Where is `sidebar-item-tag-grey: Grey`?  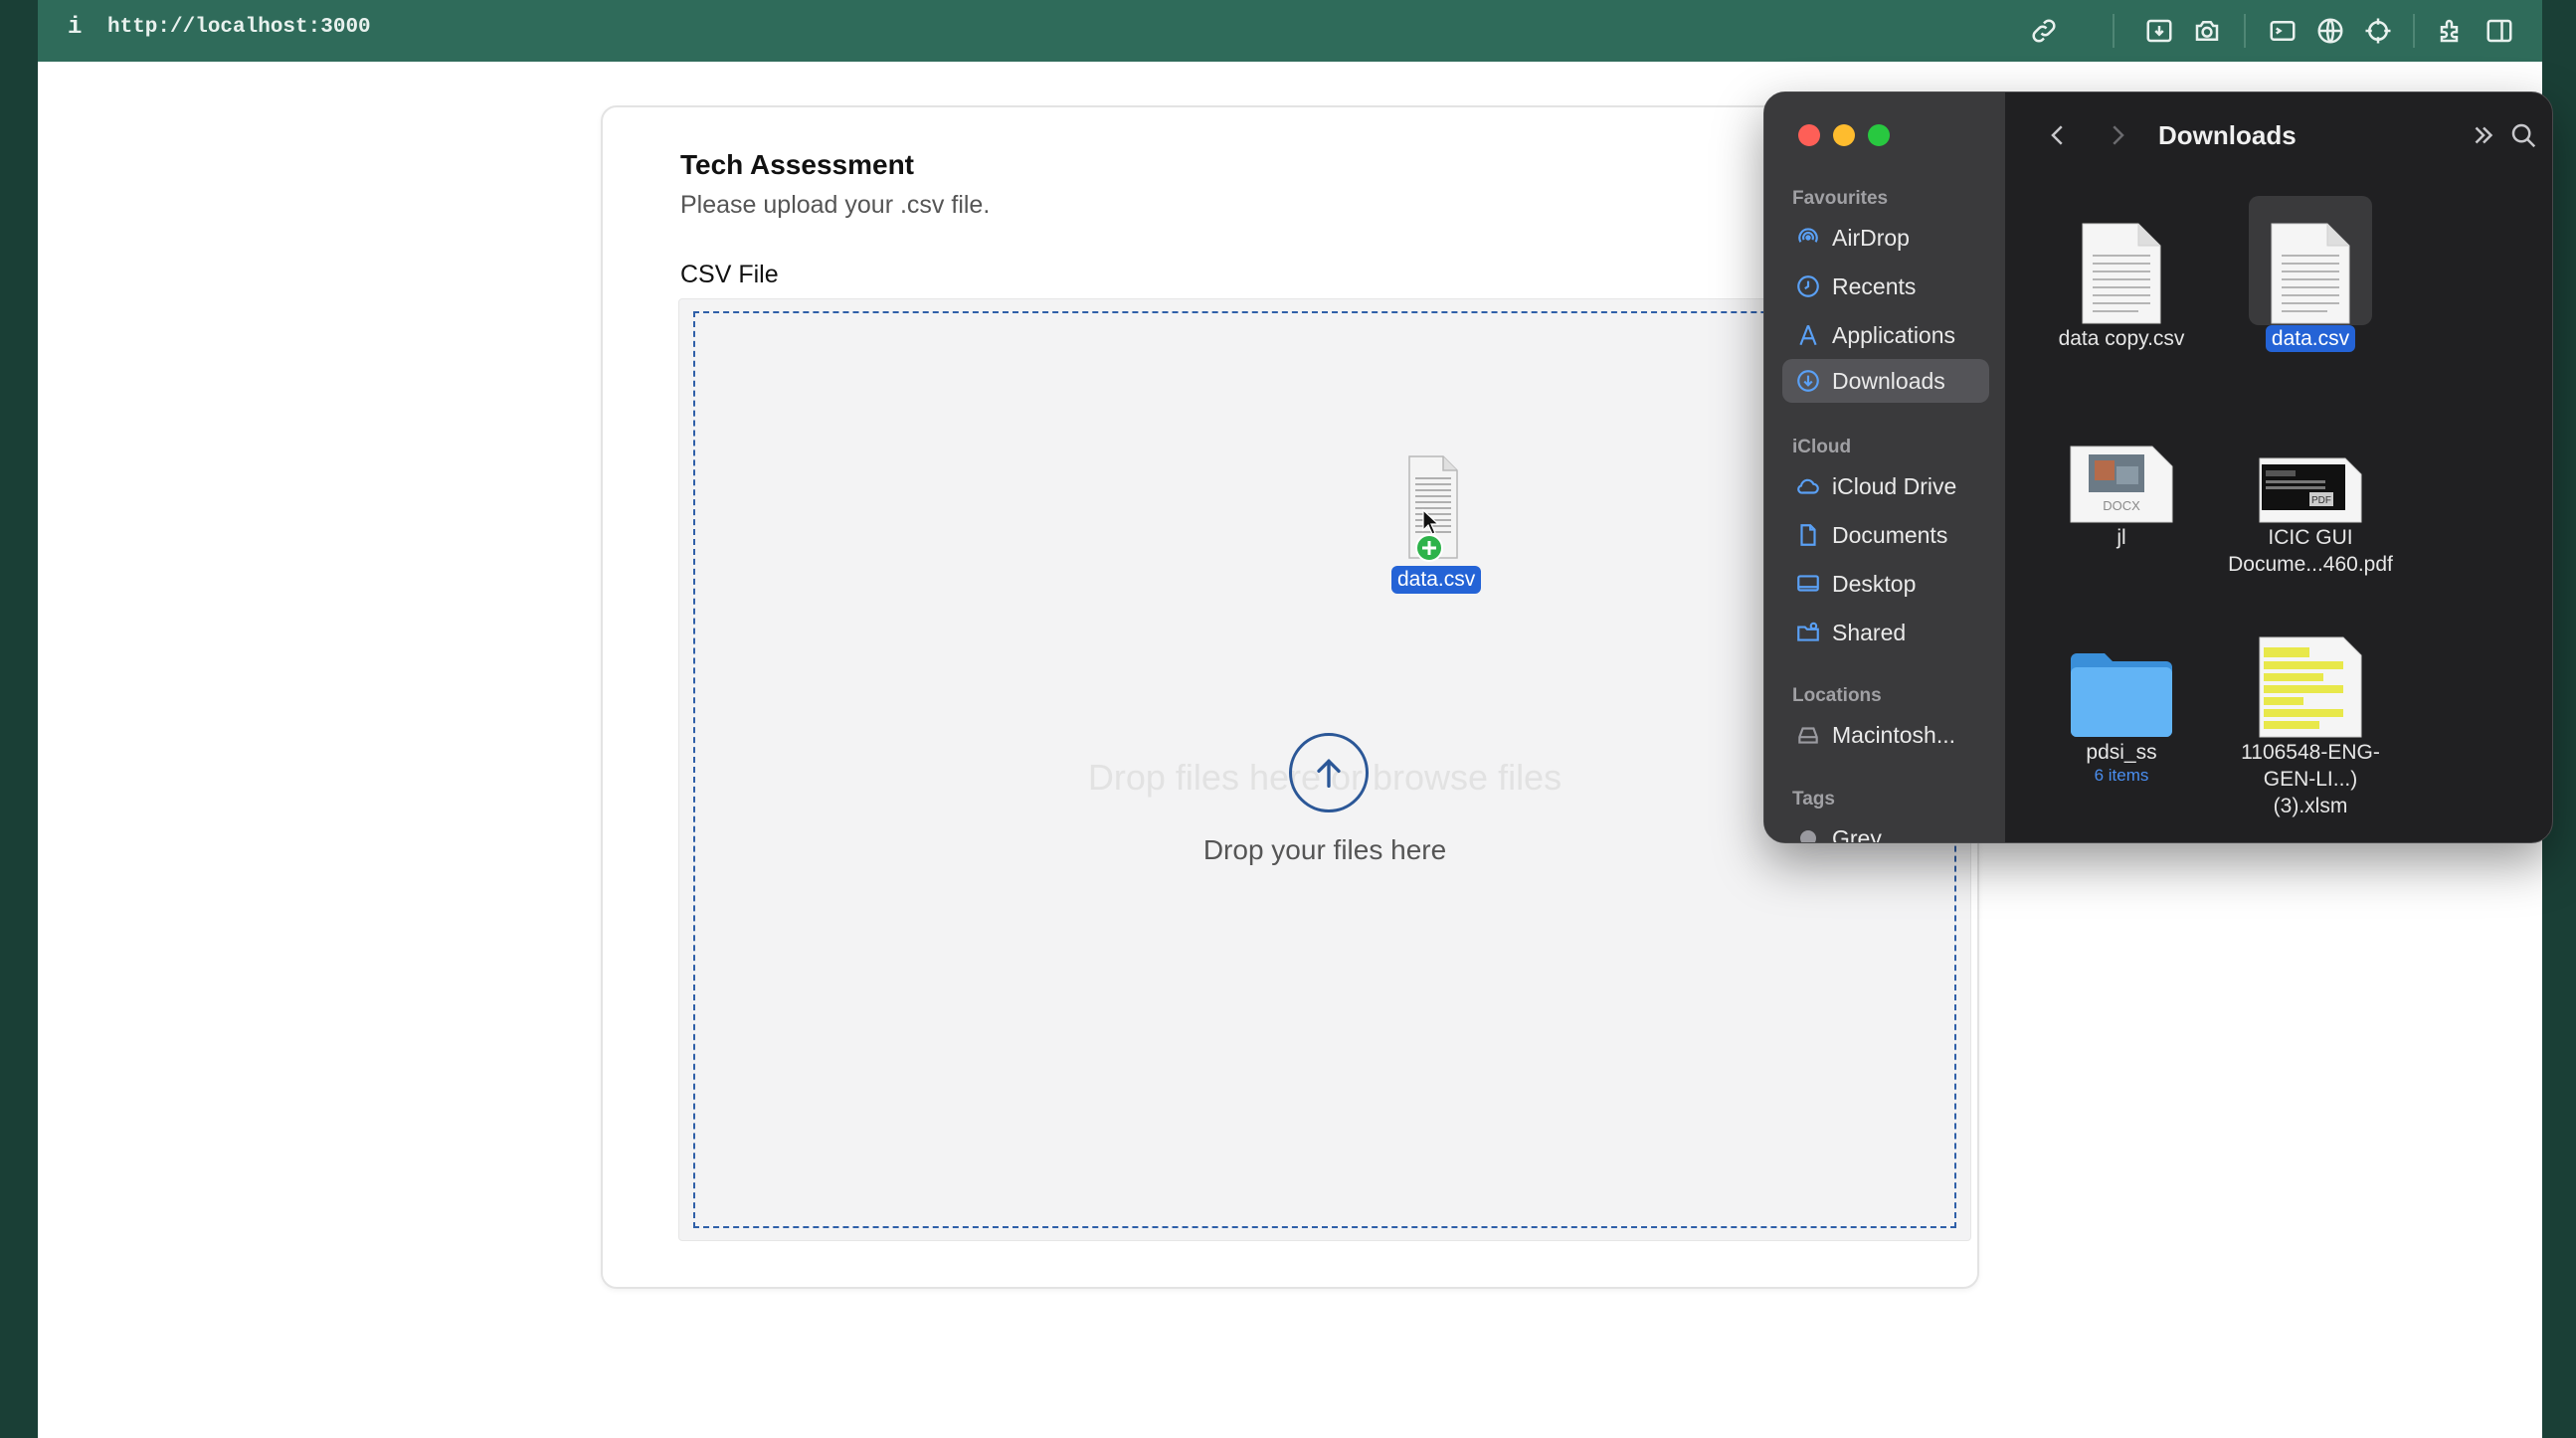
sidebar-item-tag-grey: Grey is located at coordinates (1885, 829).